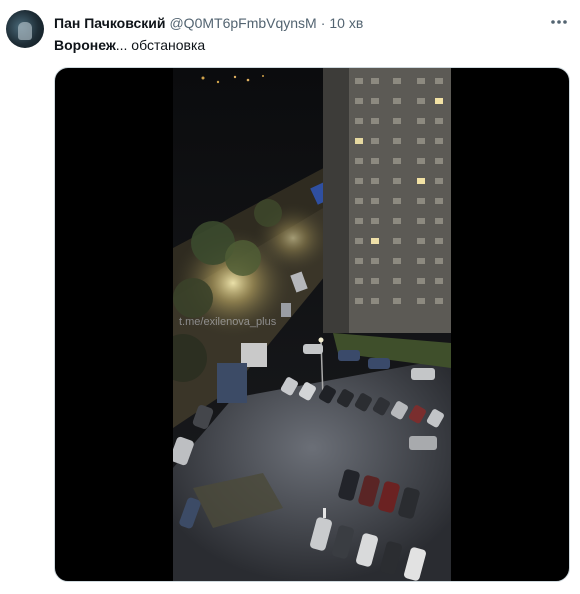 This screenshot has height=594, width=580. I want to click on avatar-figure-icon, so click(25, 31).